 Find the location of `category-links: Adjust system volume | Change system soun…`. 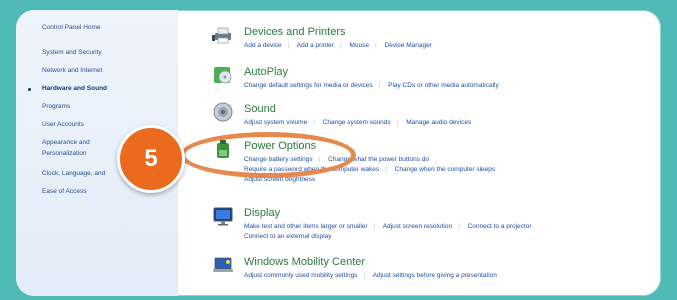

category-links: Adjust system volume | Change system soun… is located at coordinates (358, 122).